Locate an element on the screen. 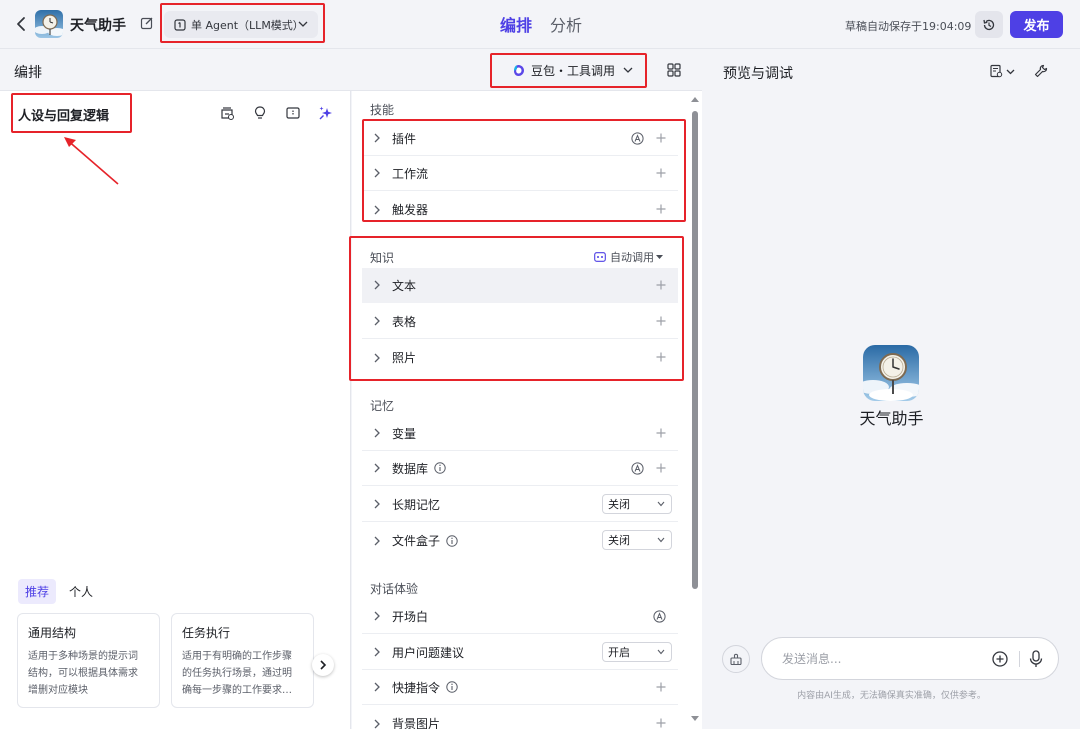 This screenshot has height=729, width=1080. template-card-desc: 适用于多种场景的提示词 结构，可以根据具体需求 增删对应模块 is located at coordinates (83, 673).